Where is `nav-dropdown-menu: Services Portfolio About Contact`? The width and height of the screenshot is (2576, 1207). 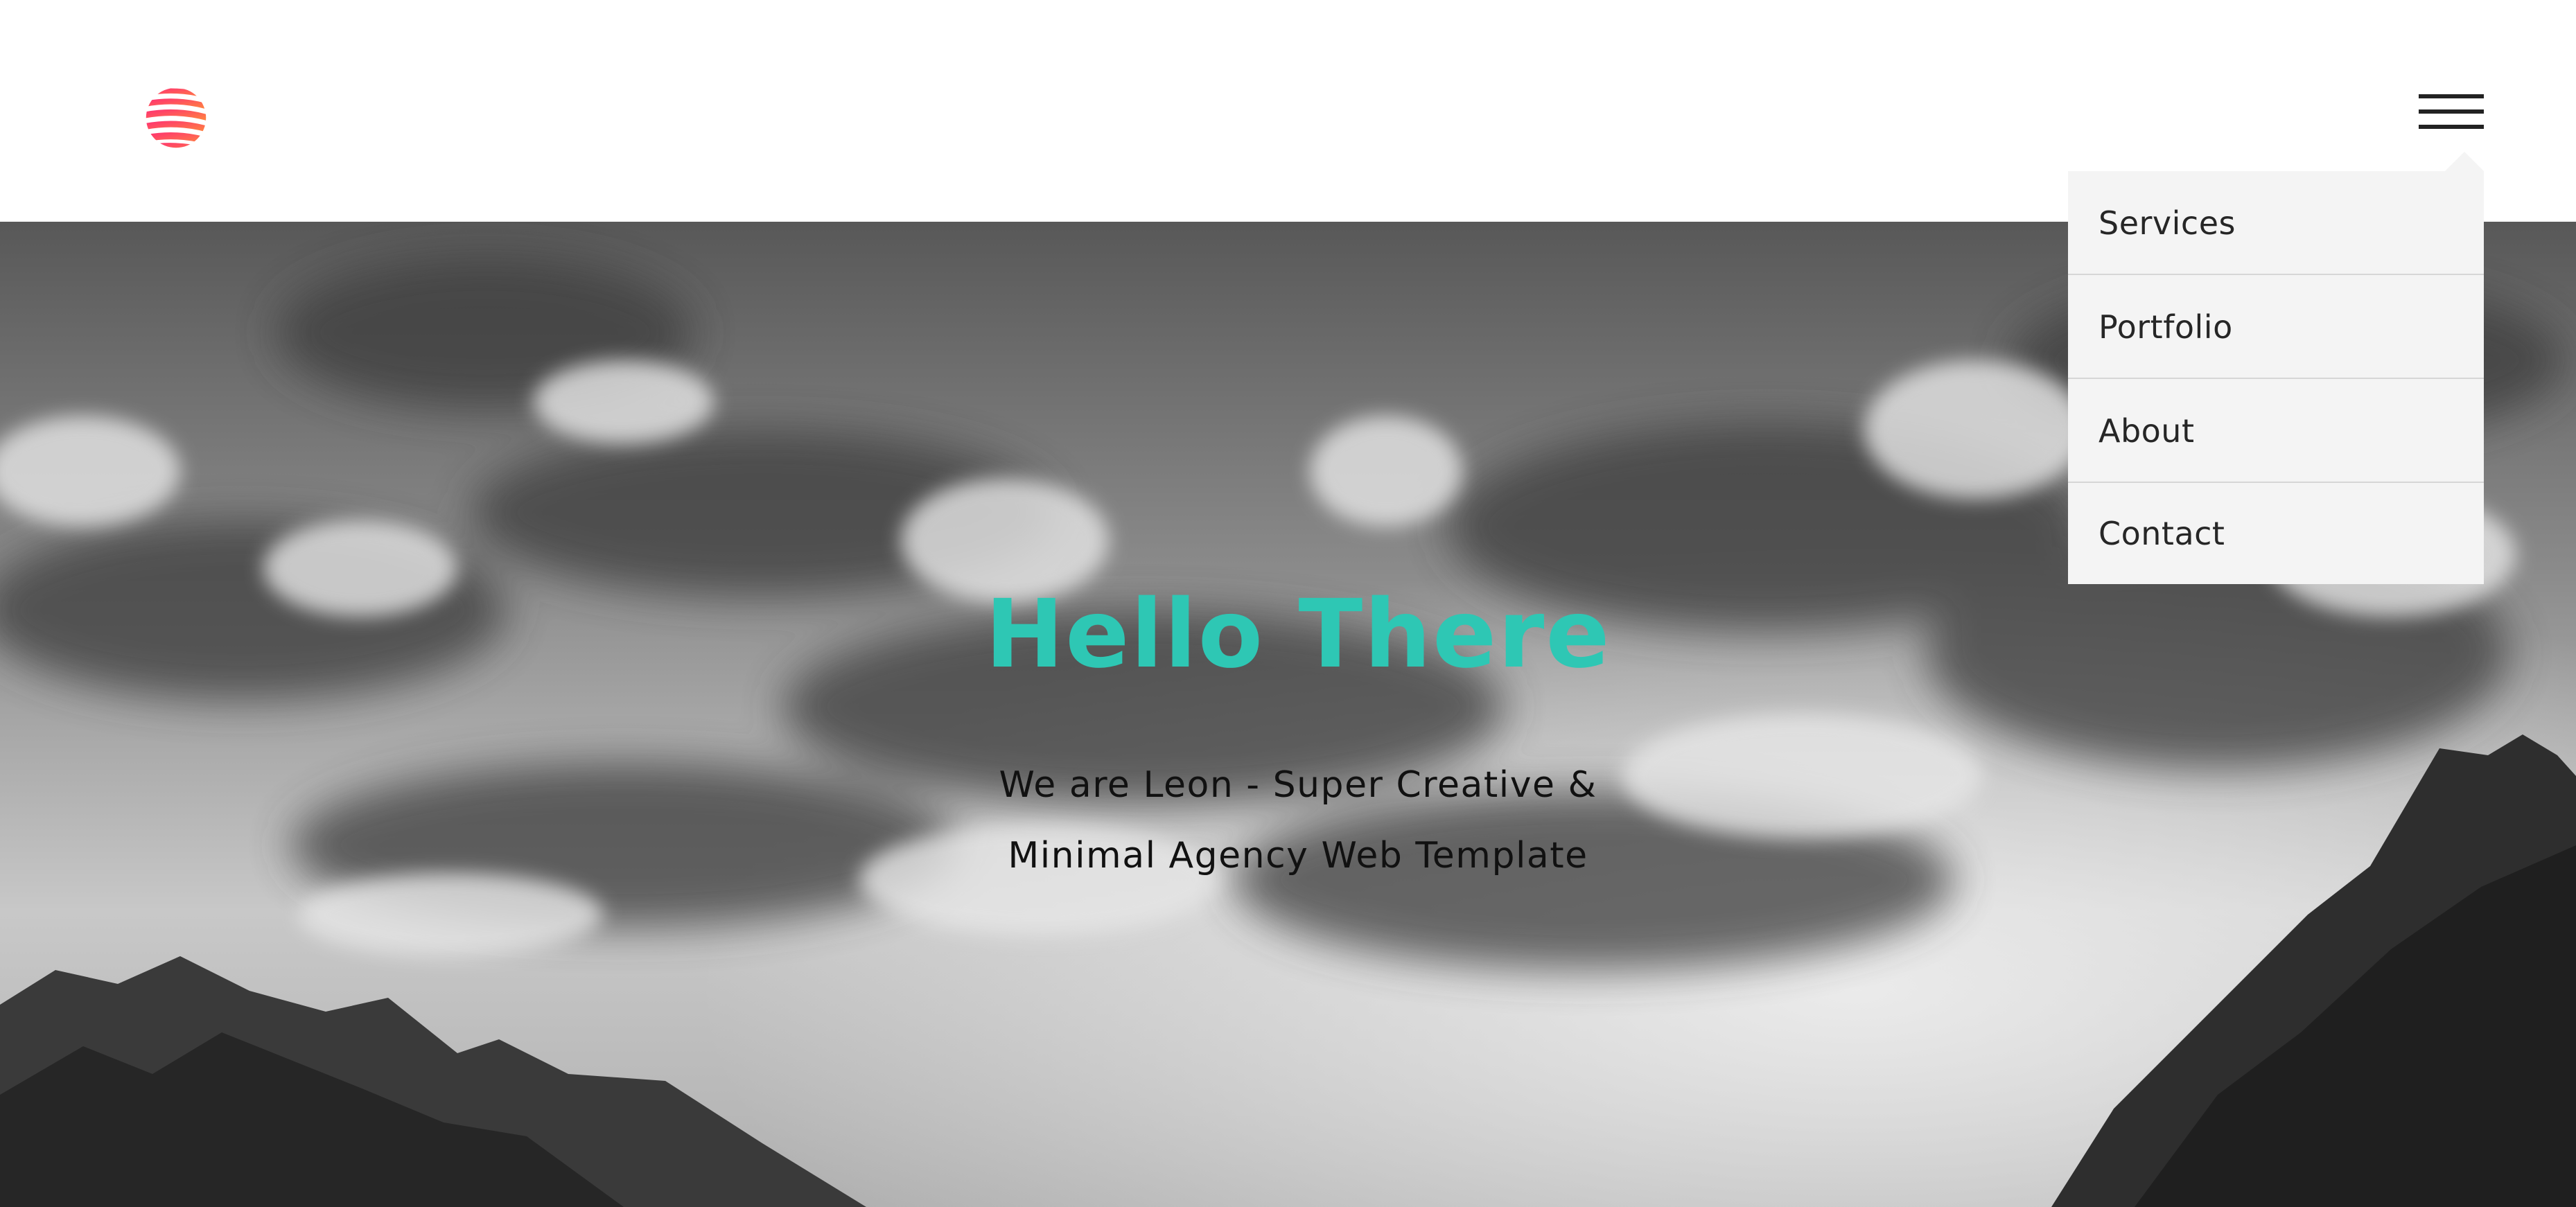 nav-dropdown-menu: Services Portfolio About Contact is located at coordinates (2276, 368).